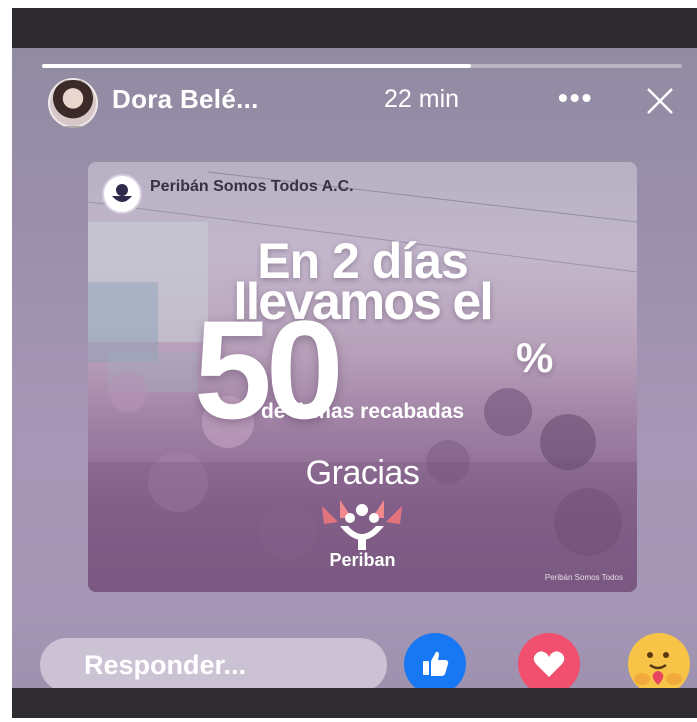 This screenshot has width=697, height=722. I want to click on flower-logo-icon, so click(122, 193).